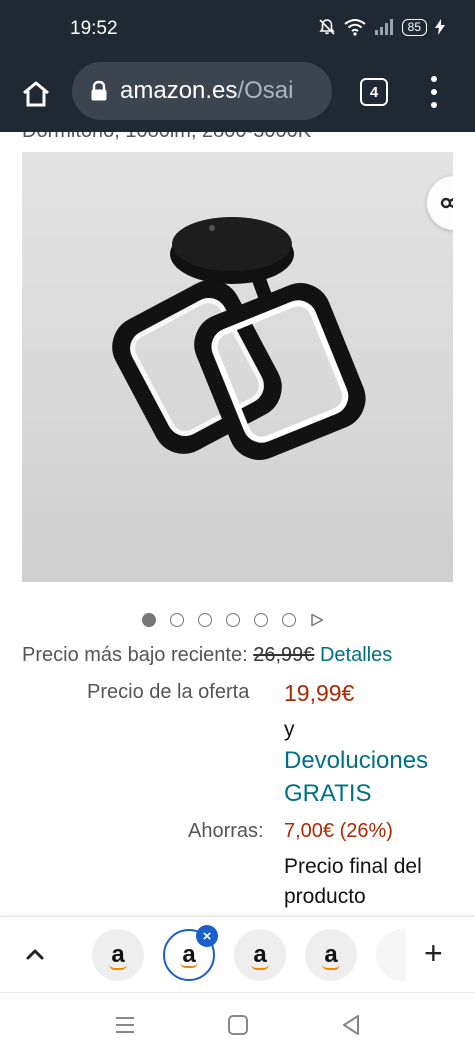 The image size is (475, 1056). I want to click on home-button, so click(36, 94).